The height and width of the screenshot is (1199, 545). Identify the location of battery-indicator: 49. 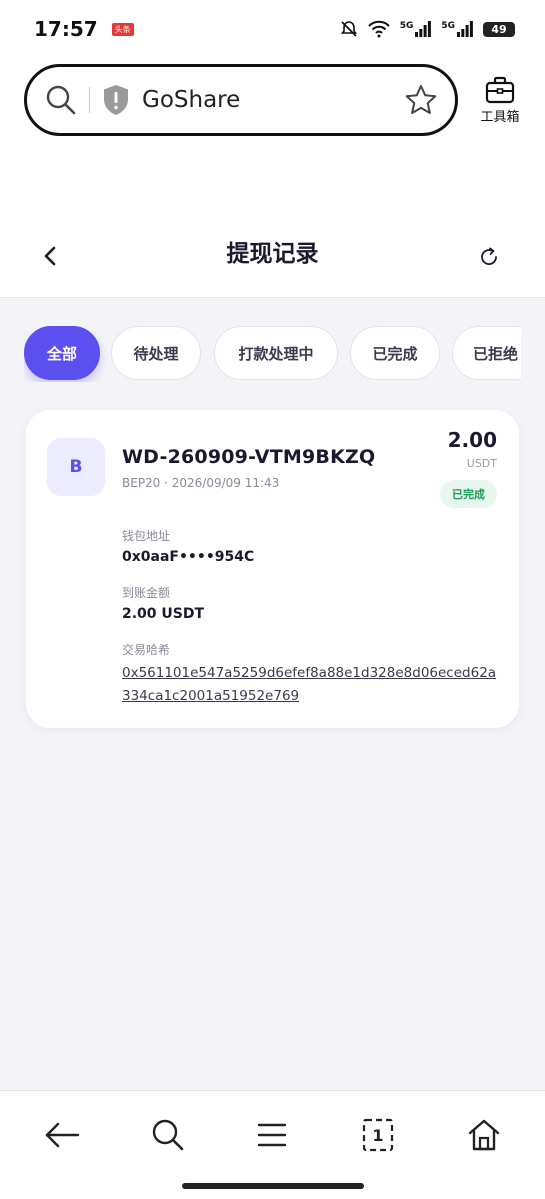
(499, 29).